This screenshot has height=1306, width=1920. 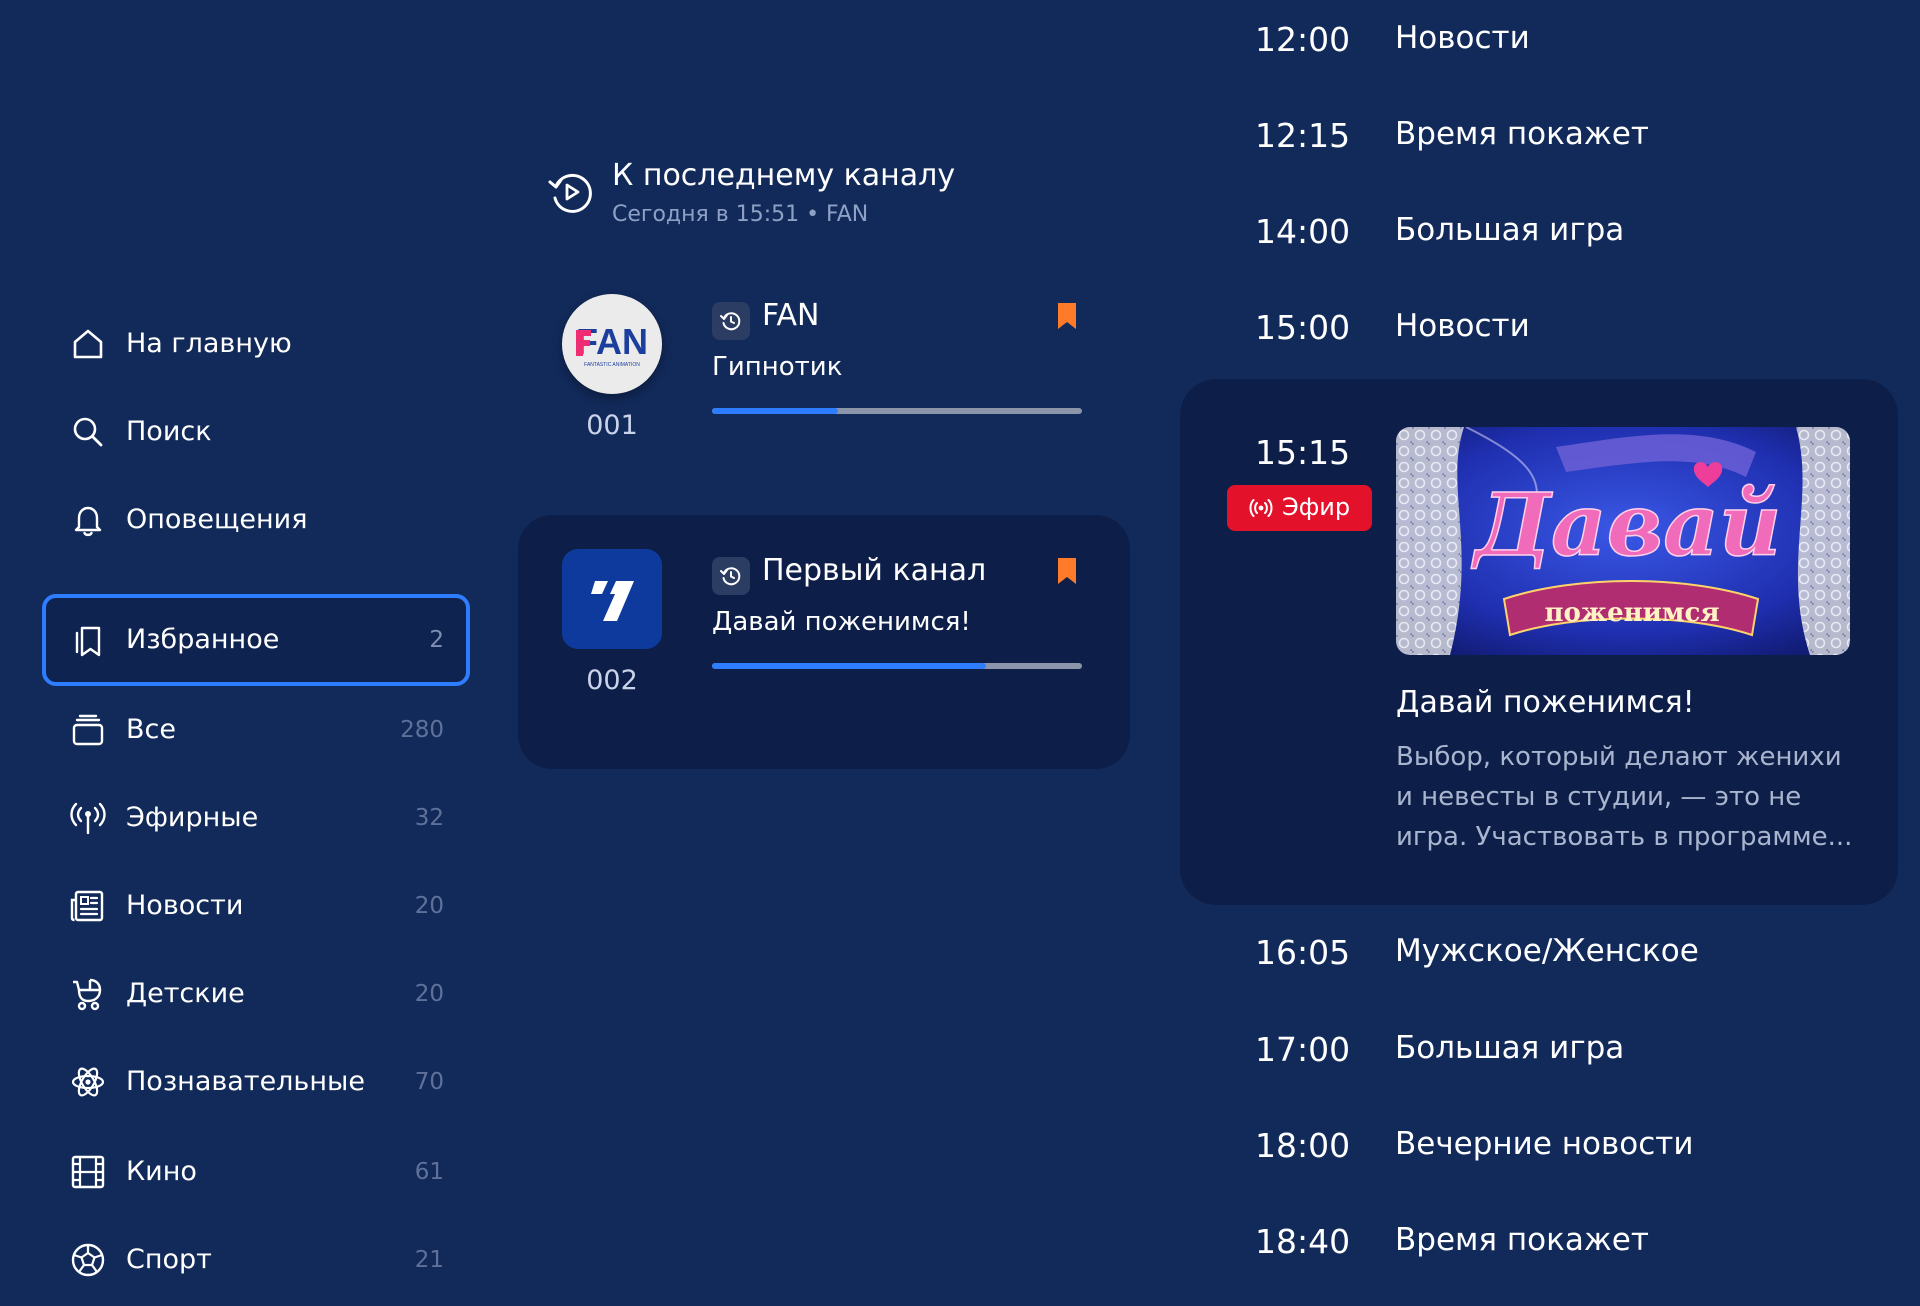 What do you see at coordinates (256, 432) in the screenshot?
I see `sidebar-item-search: Поиск` at bounding box center [256, 432].